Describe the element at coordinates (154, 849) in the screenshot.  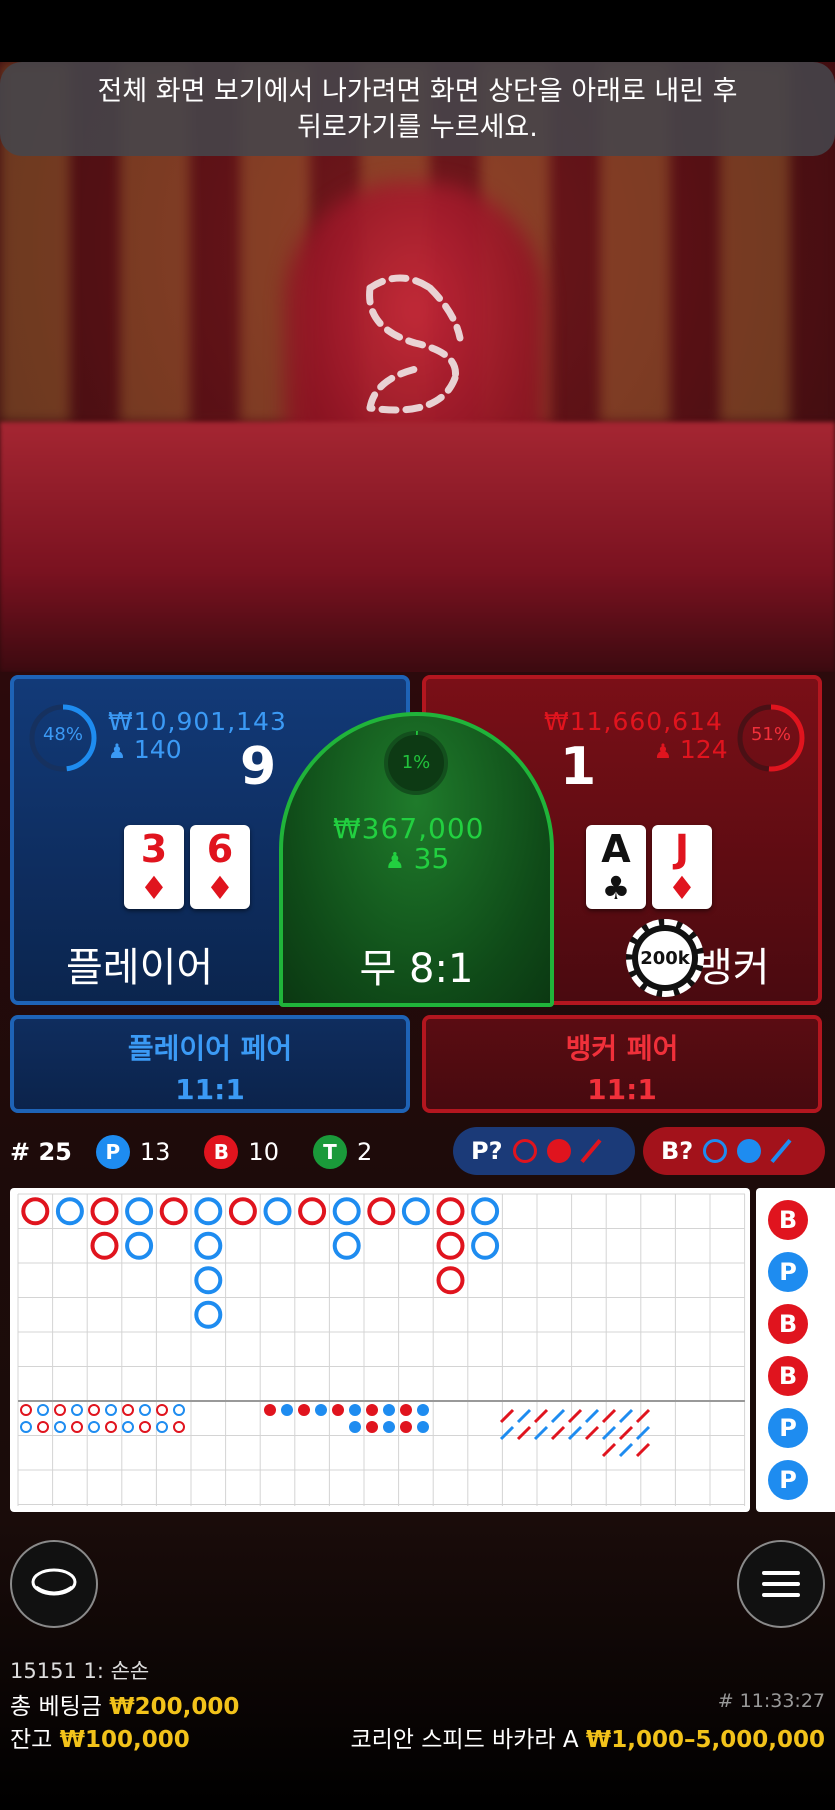
I see `card-rank: 3` at that location.